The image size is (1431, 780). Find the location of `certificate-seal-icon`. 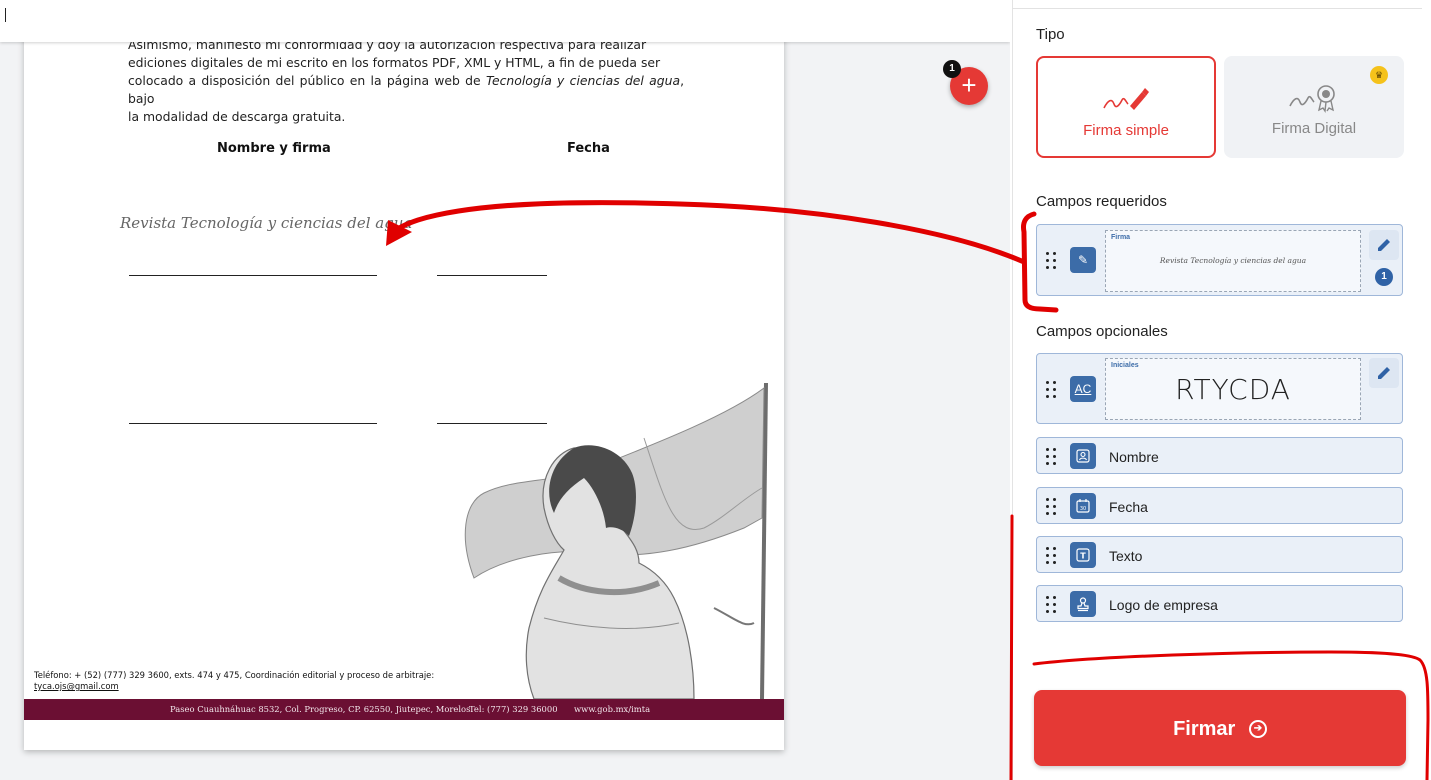

certificate-seal-icon is located at coordinates (1312, 99).